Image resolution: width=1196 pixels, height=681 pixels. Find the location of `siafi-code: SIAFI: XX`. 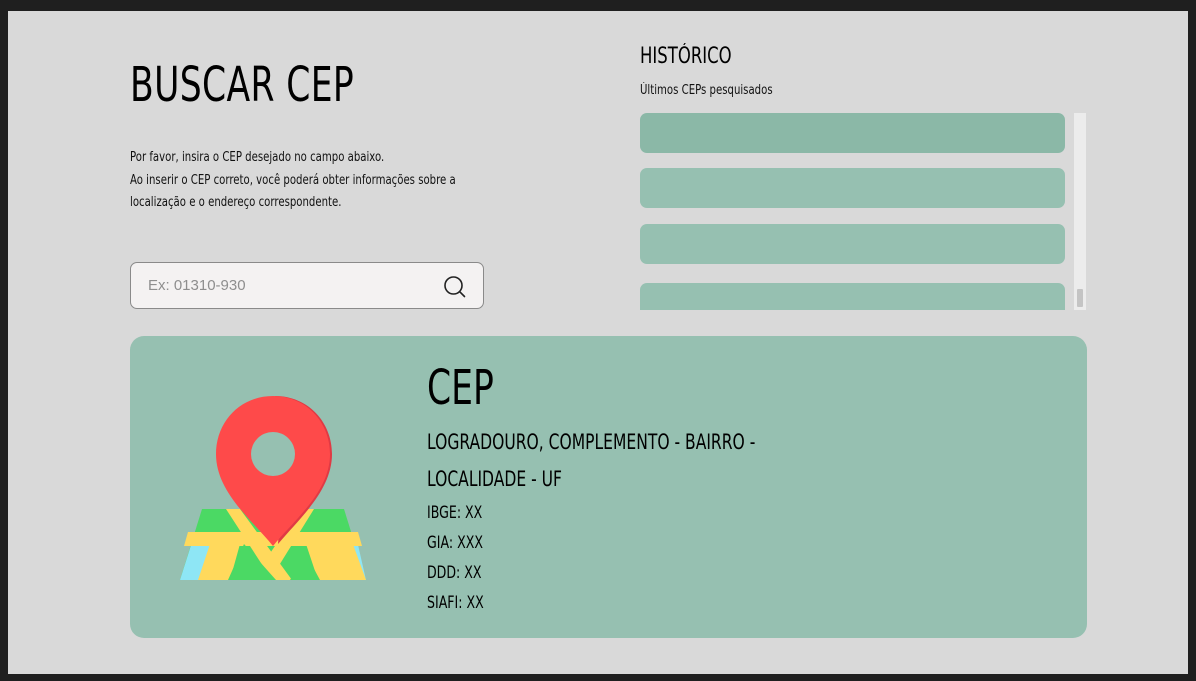

siafi-code: SIAFI: XX is located at coordinates (455, 603).